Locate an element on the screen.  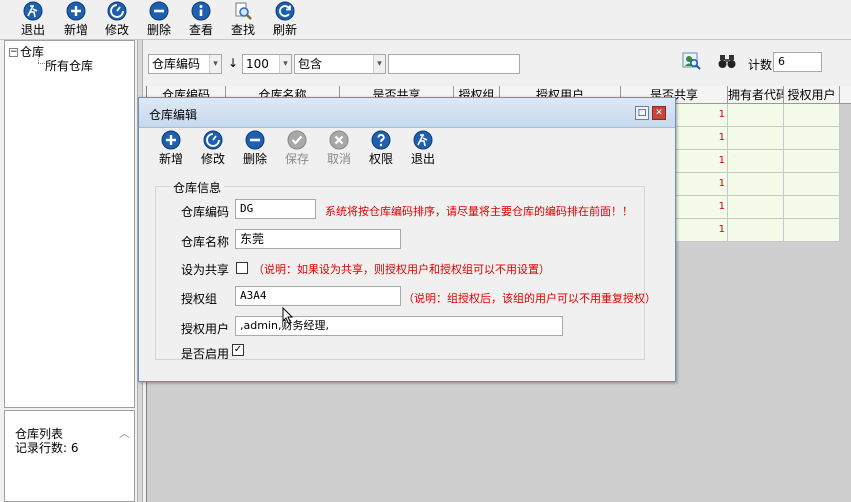
dialog-cancel-button: 取消 is located at coordinates (339, 148).